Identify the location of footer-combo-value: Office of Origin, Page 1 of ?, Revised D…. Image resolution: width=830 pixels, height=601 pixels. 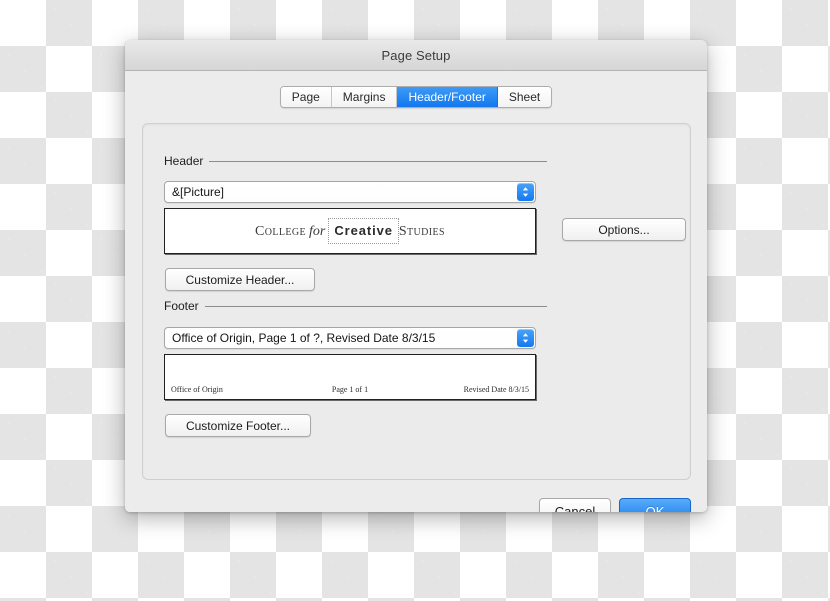
(304, 338).